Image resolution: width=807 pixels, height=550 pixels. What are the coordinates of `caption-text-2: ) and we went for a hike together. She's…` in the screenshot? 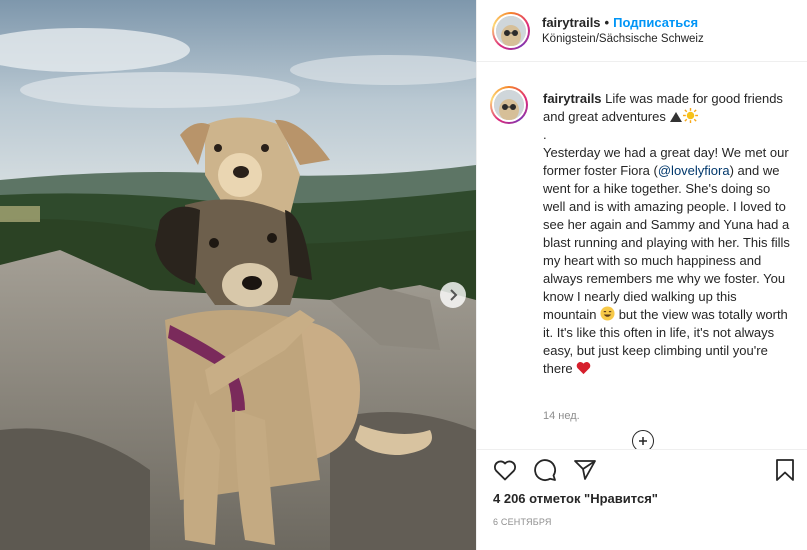 It's located at (668, 242).